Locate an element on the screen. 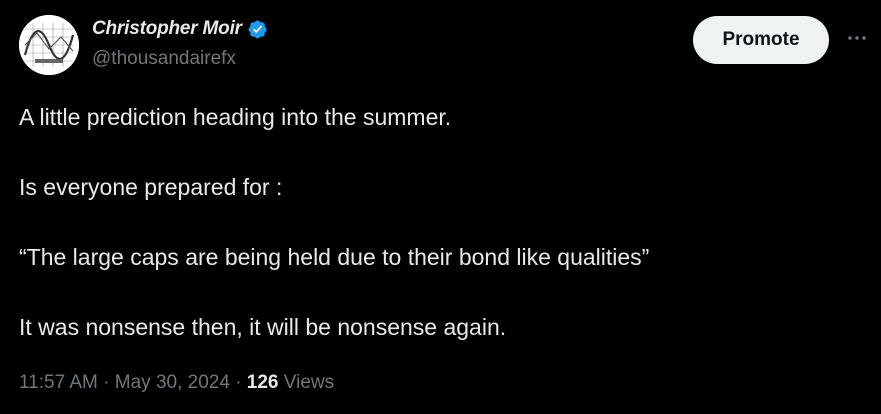 This screenshot has height=414, width=881. promote-button: Promote is located at coordinates (761, 40).